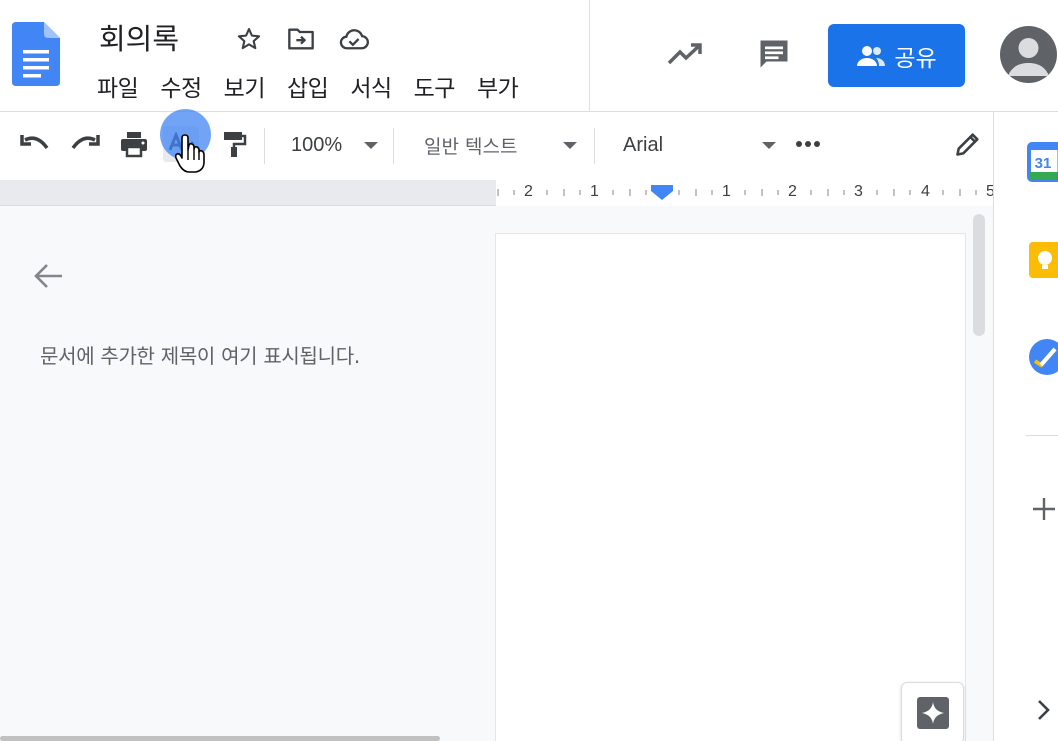 This screenshot has height=741, width=1058. I want to click on zoom-dropdown-arrow-icon, so click(371, 145).